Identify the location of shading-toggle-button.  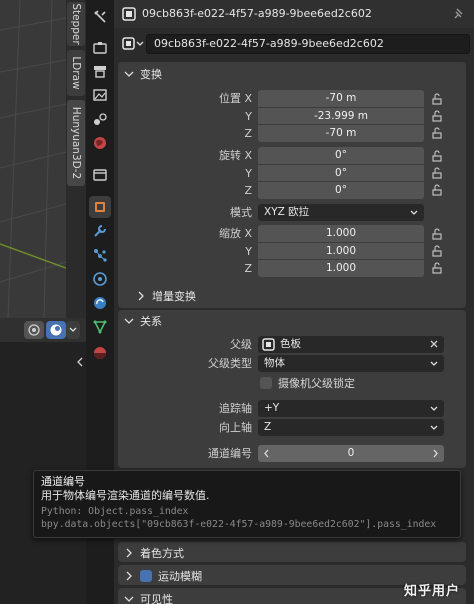
(56, 330).